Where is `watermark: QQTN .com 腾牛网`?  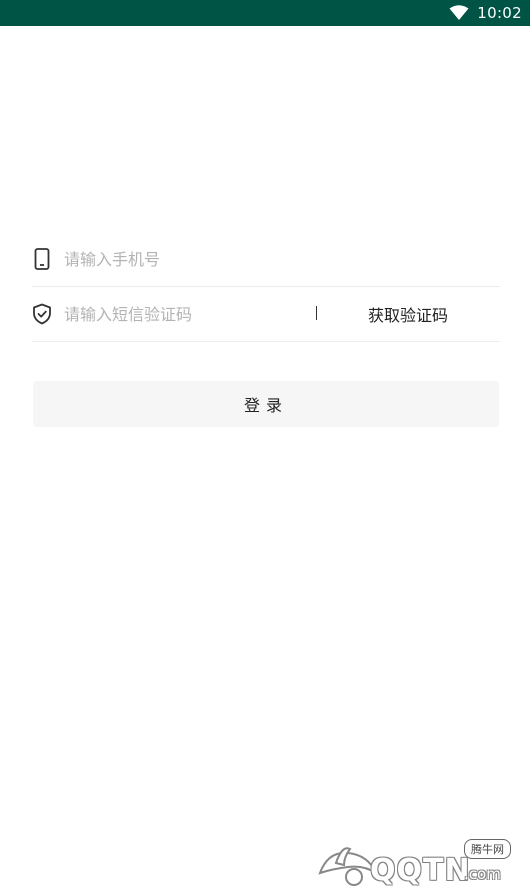 watermark: QQTN .com 腾牛网 is located at coordinates (419, 865).